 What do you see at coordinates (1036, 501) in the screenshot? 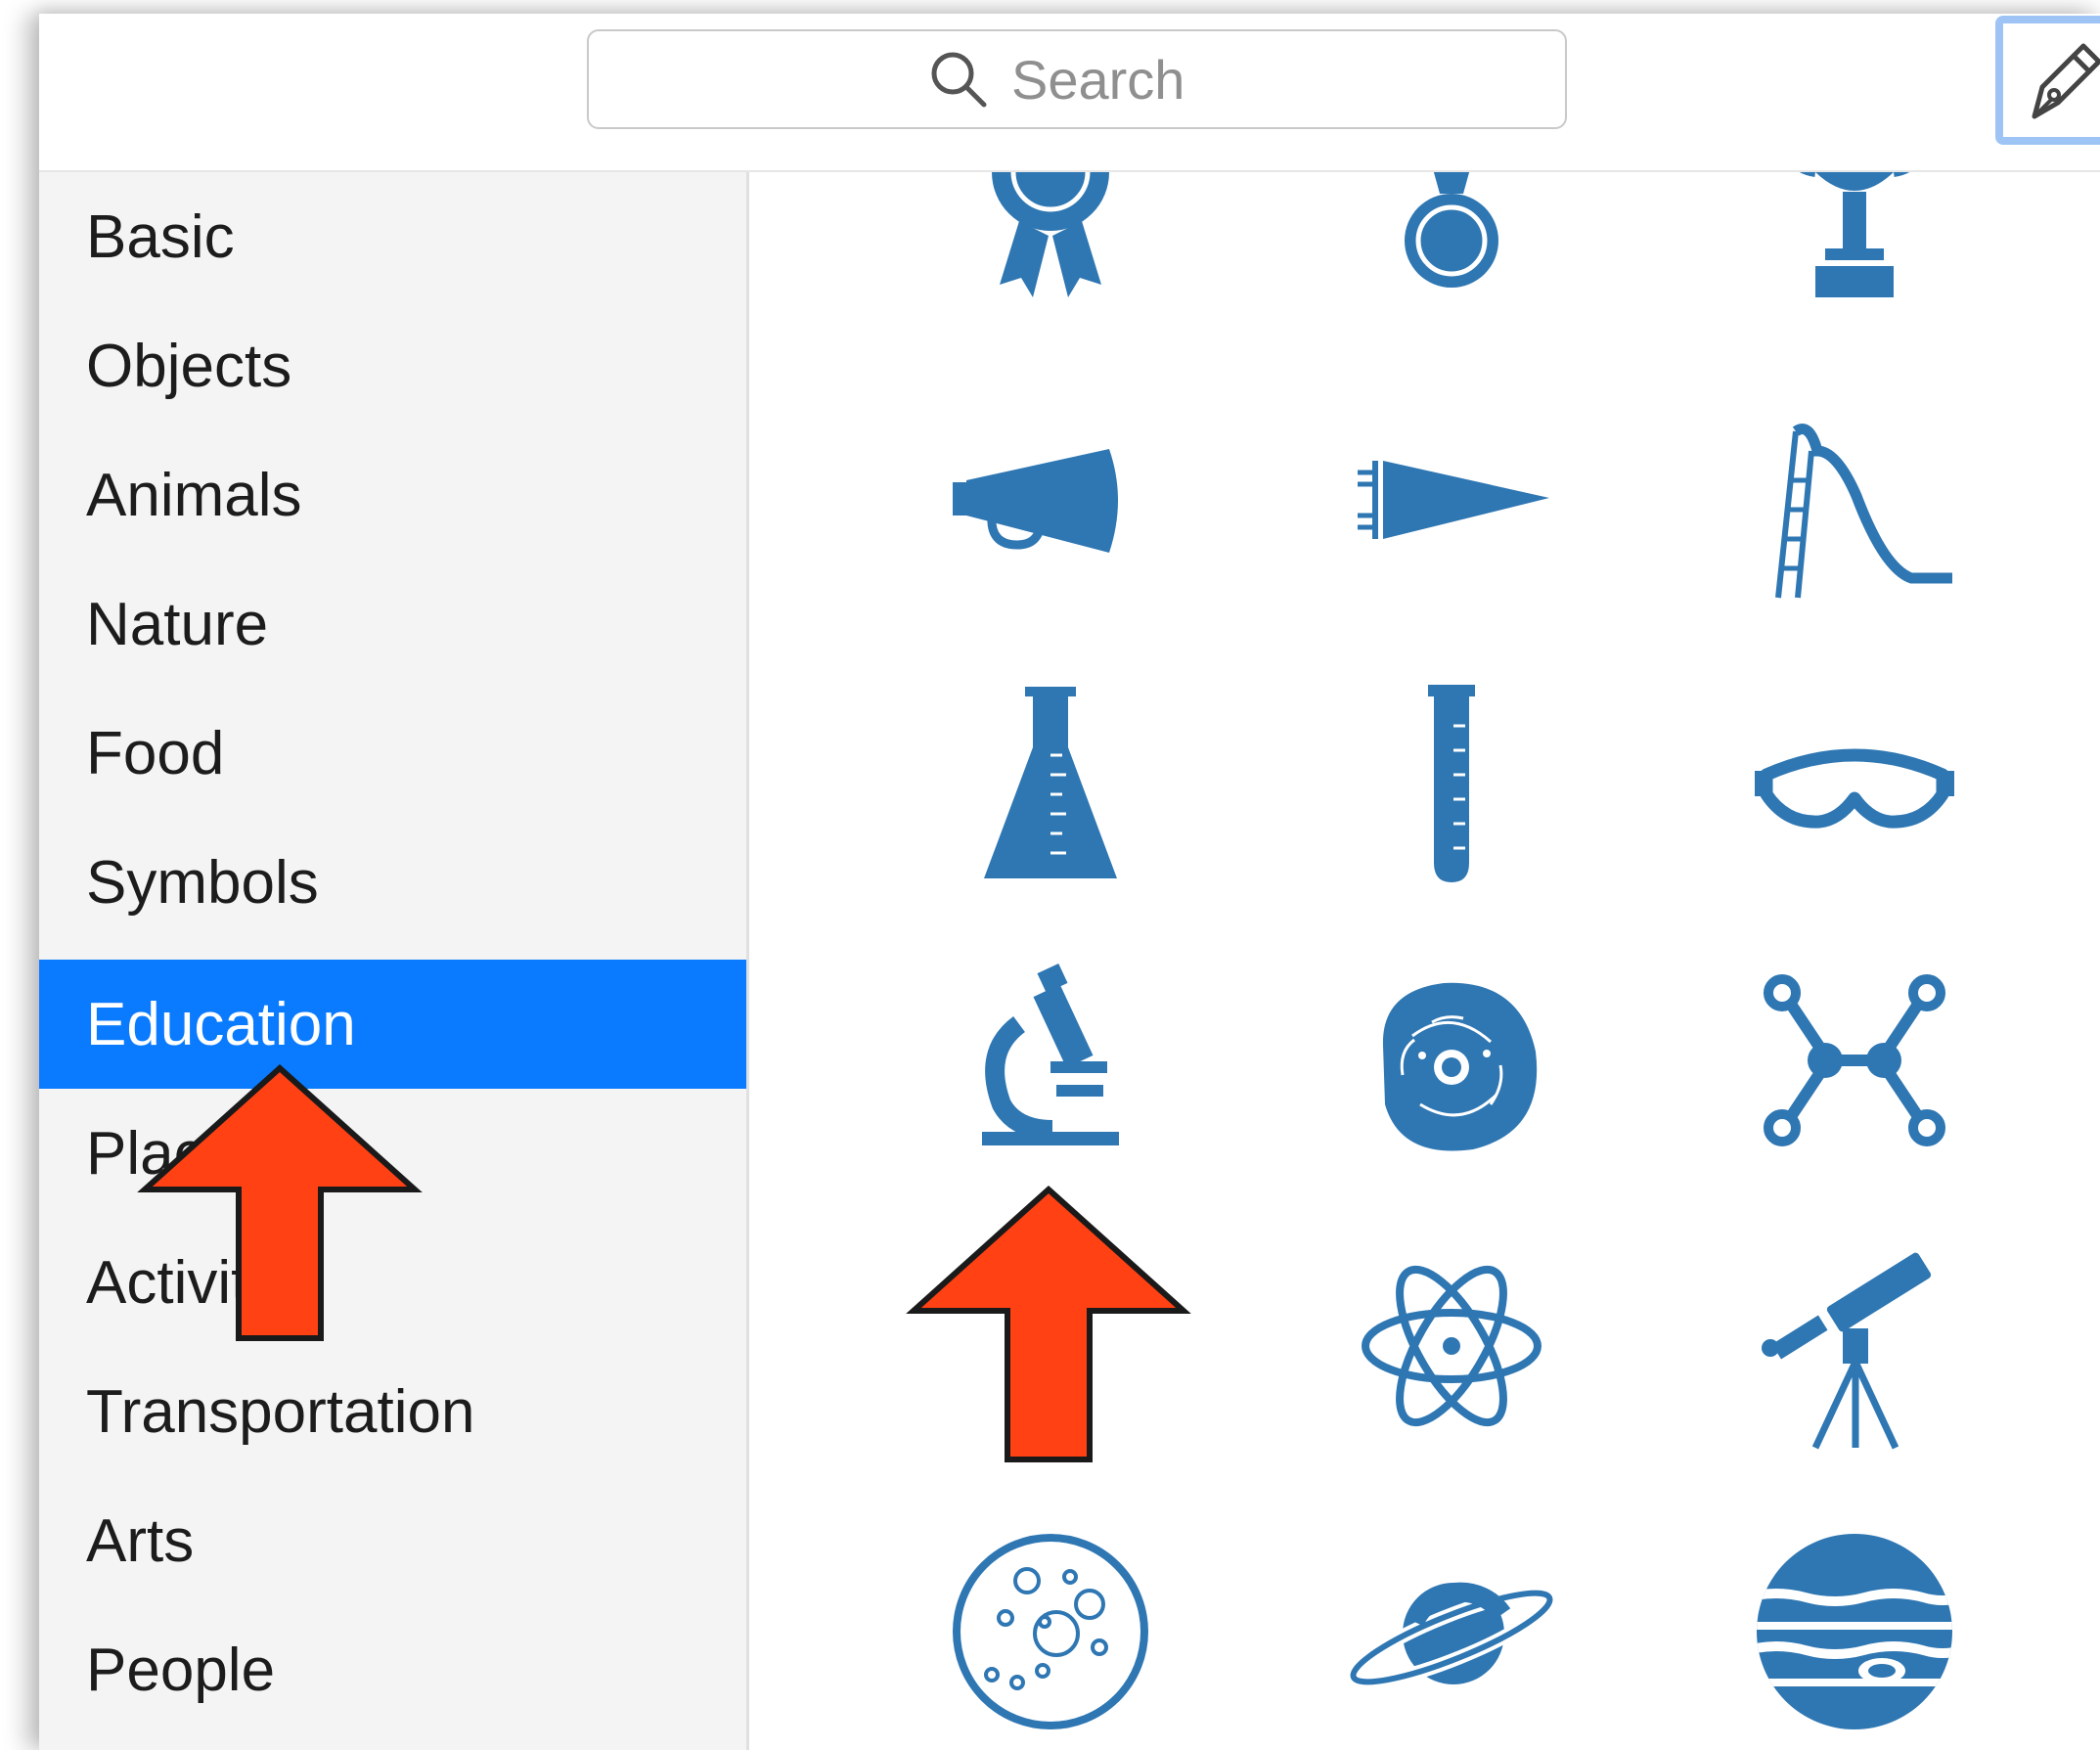
I see `megaphone-icon` at bounding box center [1036, 501].